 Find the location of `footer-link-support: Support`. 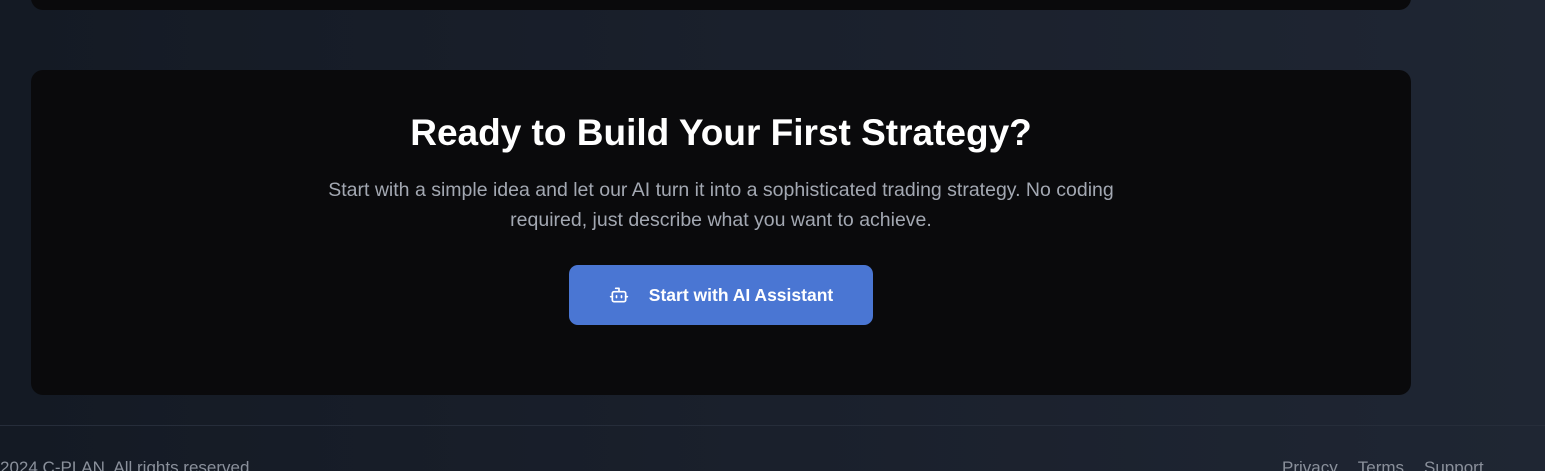

footer-link-support: Support is located at coordinates (1454, 464).